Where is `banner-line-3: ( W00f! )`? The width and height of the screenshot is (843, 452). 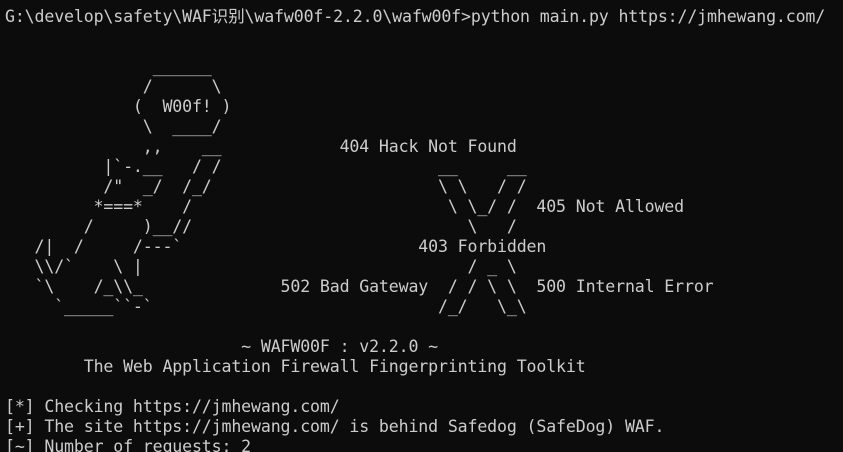 banner-line-3: ( W00f! ) is located at coordinates (118, 106).